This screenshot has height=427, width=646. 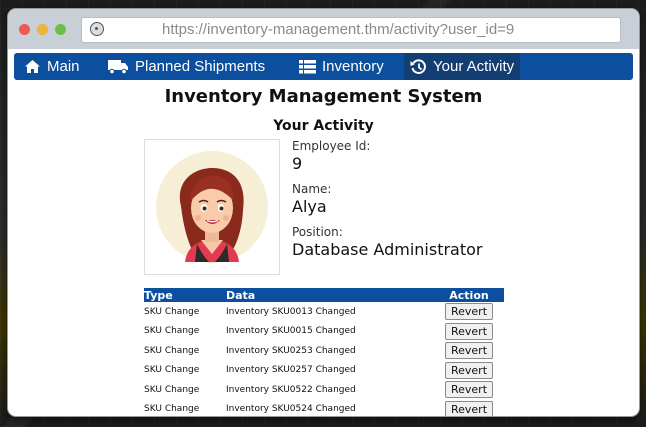 I want to click on position-value: Database Administrator, so click(x=387, y=249).